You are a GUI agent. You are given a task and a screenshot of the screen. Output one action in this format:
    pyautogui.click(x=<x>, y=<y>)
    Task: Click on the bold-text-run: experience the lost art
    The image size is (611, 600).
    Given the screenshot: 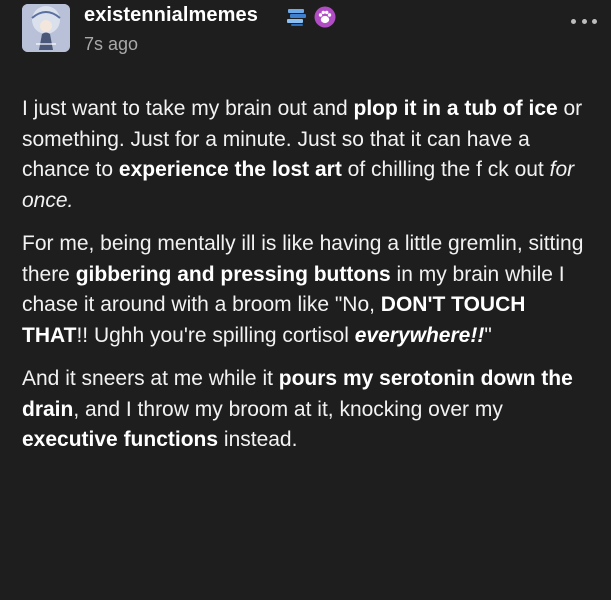 What is the action you would take?
    pyautogui.click(x=230, y=169)
    